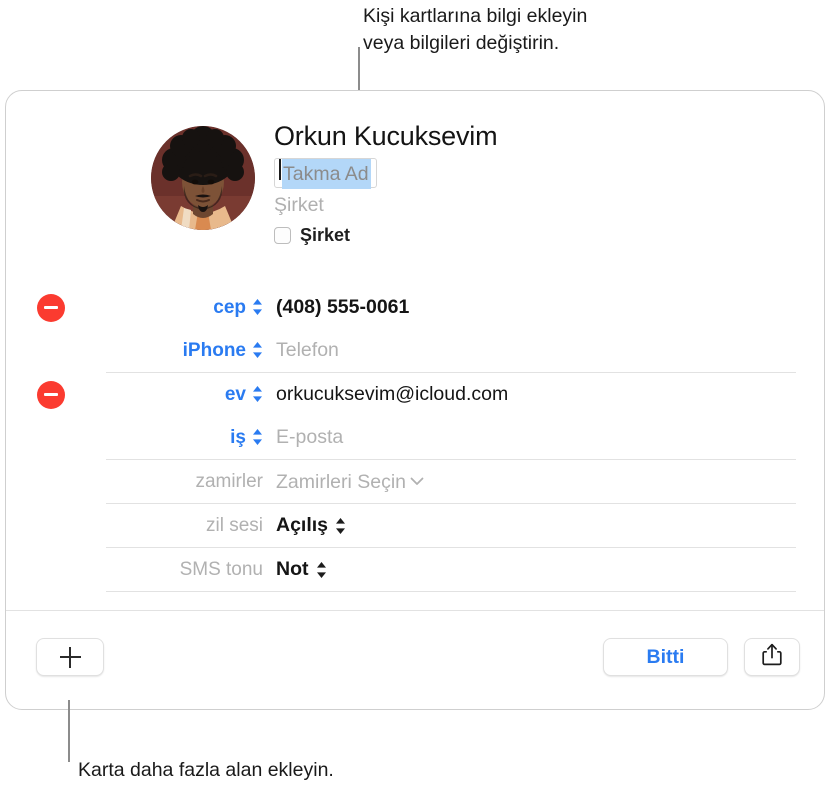 This screenshot has height=798, width=833. I want to click on field-value: E-posta, so click(309, 437).